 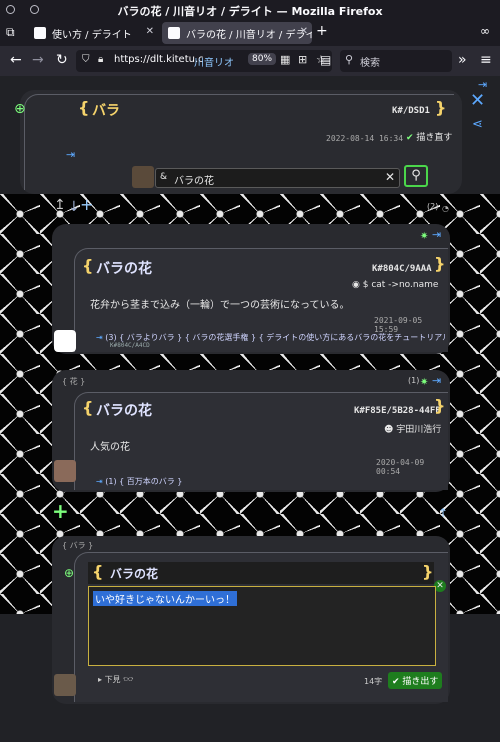 What do you see at coordinates (400, 467) in the screenshot?
I see `card-date: 2020-04-09 00:54` at bounding box center [400, 467].